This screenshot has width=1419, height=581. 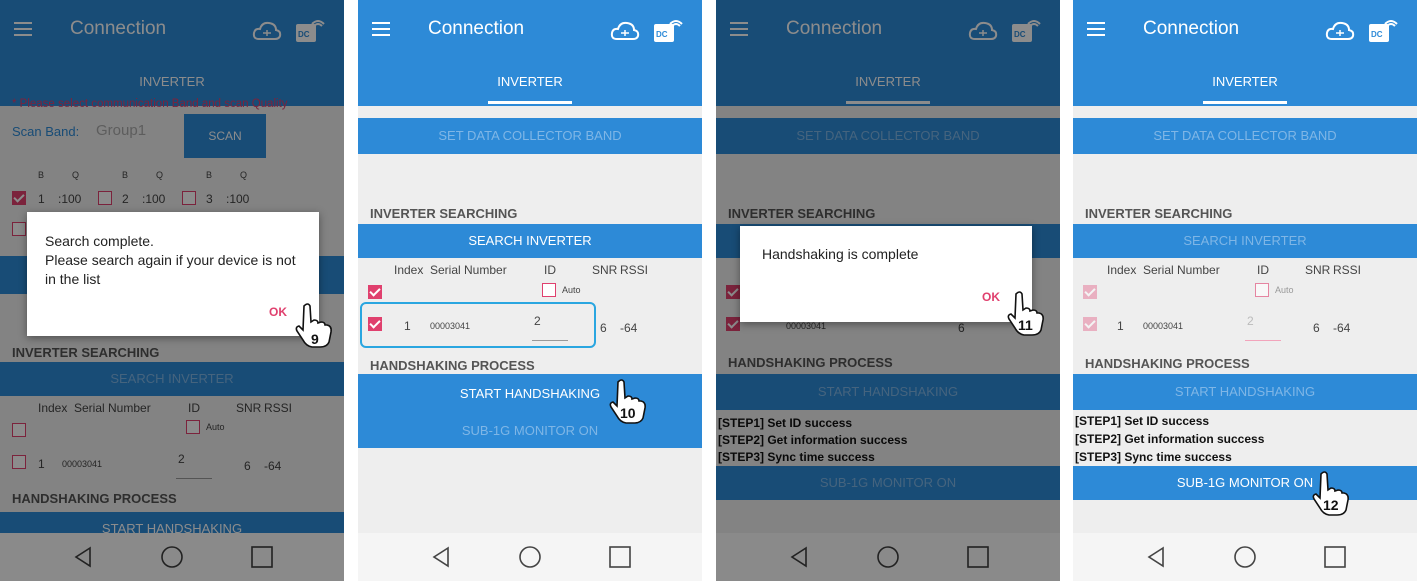 I want to click on step2-status: [STEP2] Get information success, so click(x=1170, y=439).